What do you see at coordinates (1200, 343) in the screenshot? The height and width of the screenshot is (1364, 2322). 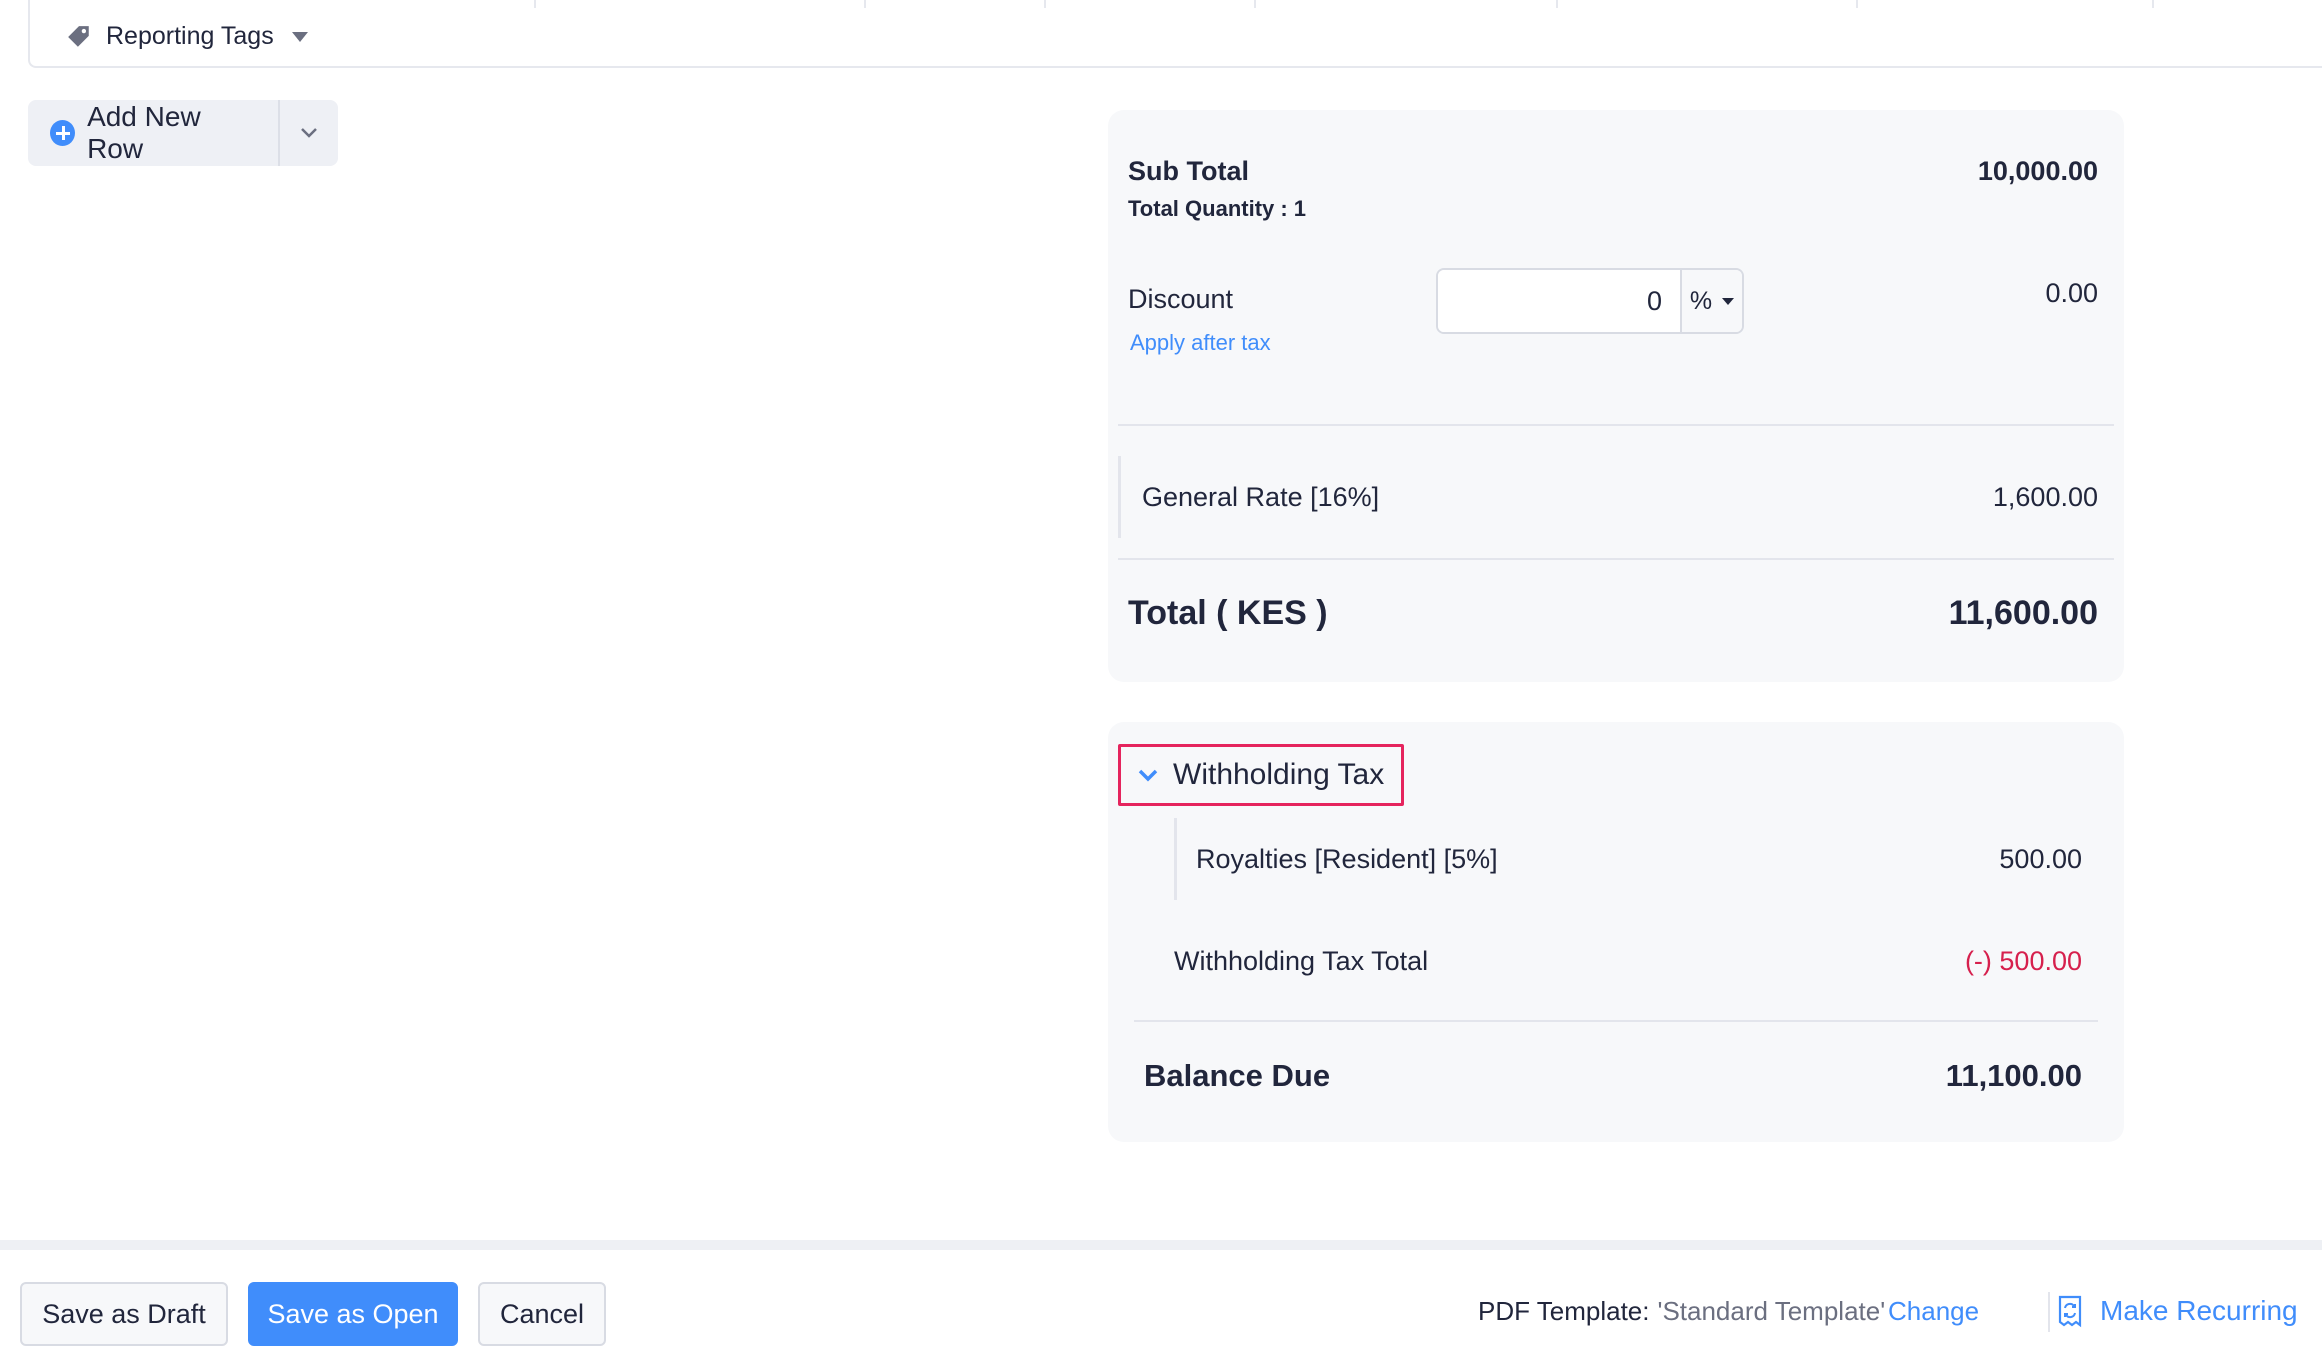 I see `apply-after-tax-link: Apply after tax` at bounding box center [1200, 343].